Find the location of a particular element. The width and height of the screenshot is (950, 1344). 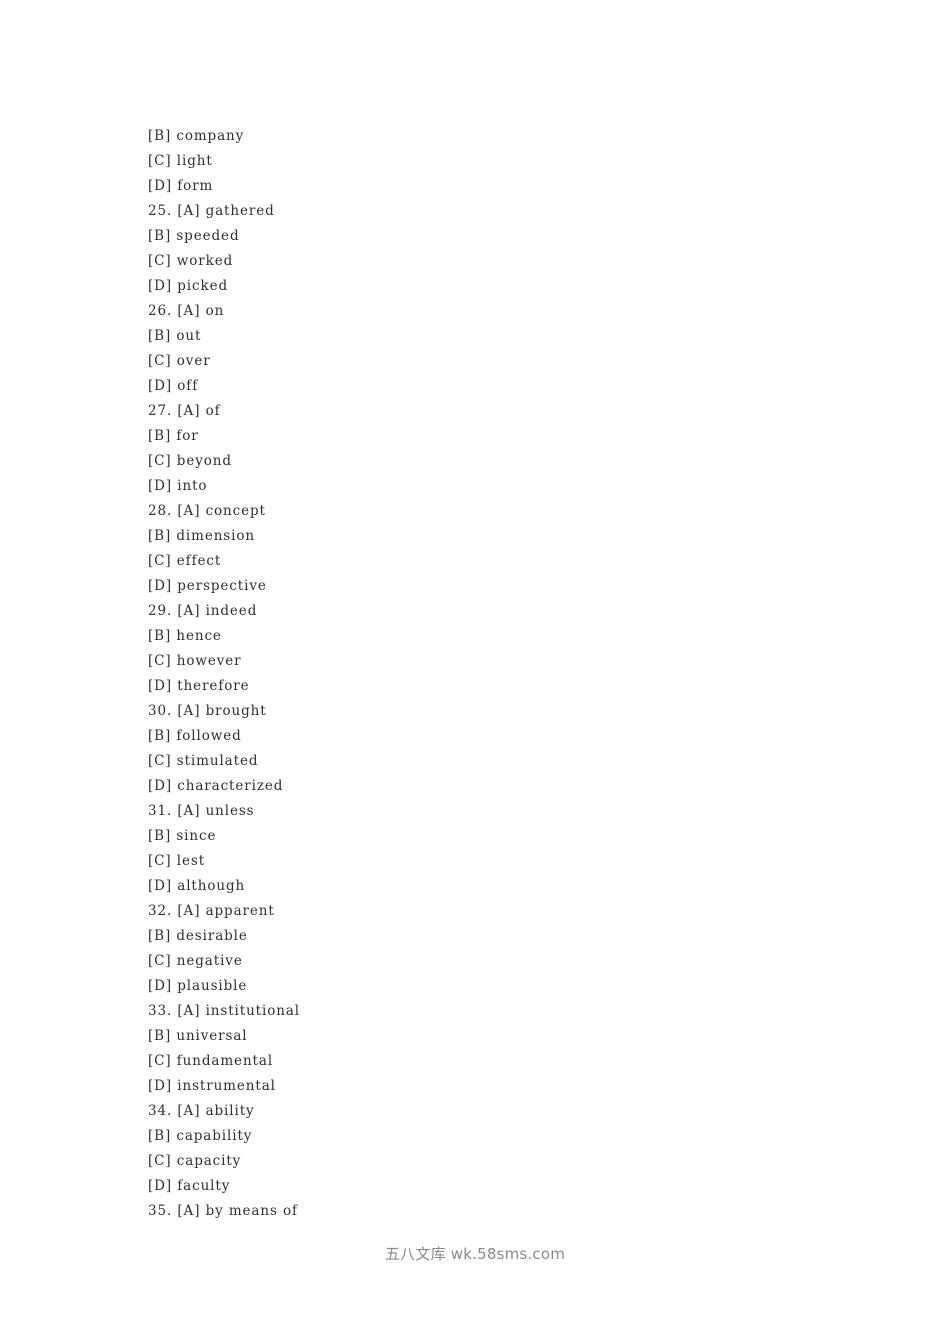

option-text: although is located at coordinates (211, 886).